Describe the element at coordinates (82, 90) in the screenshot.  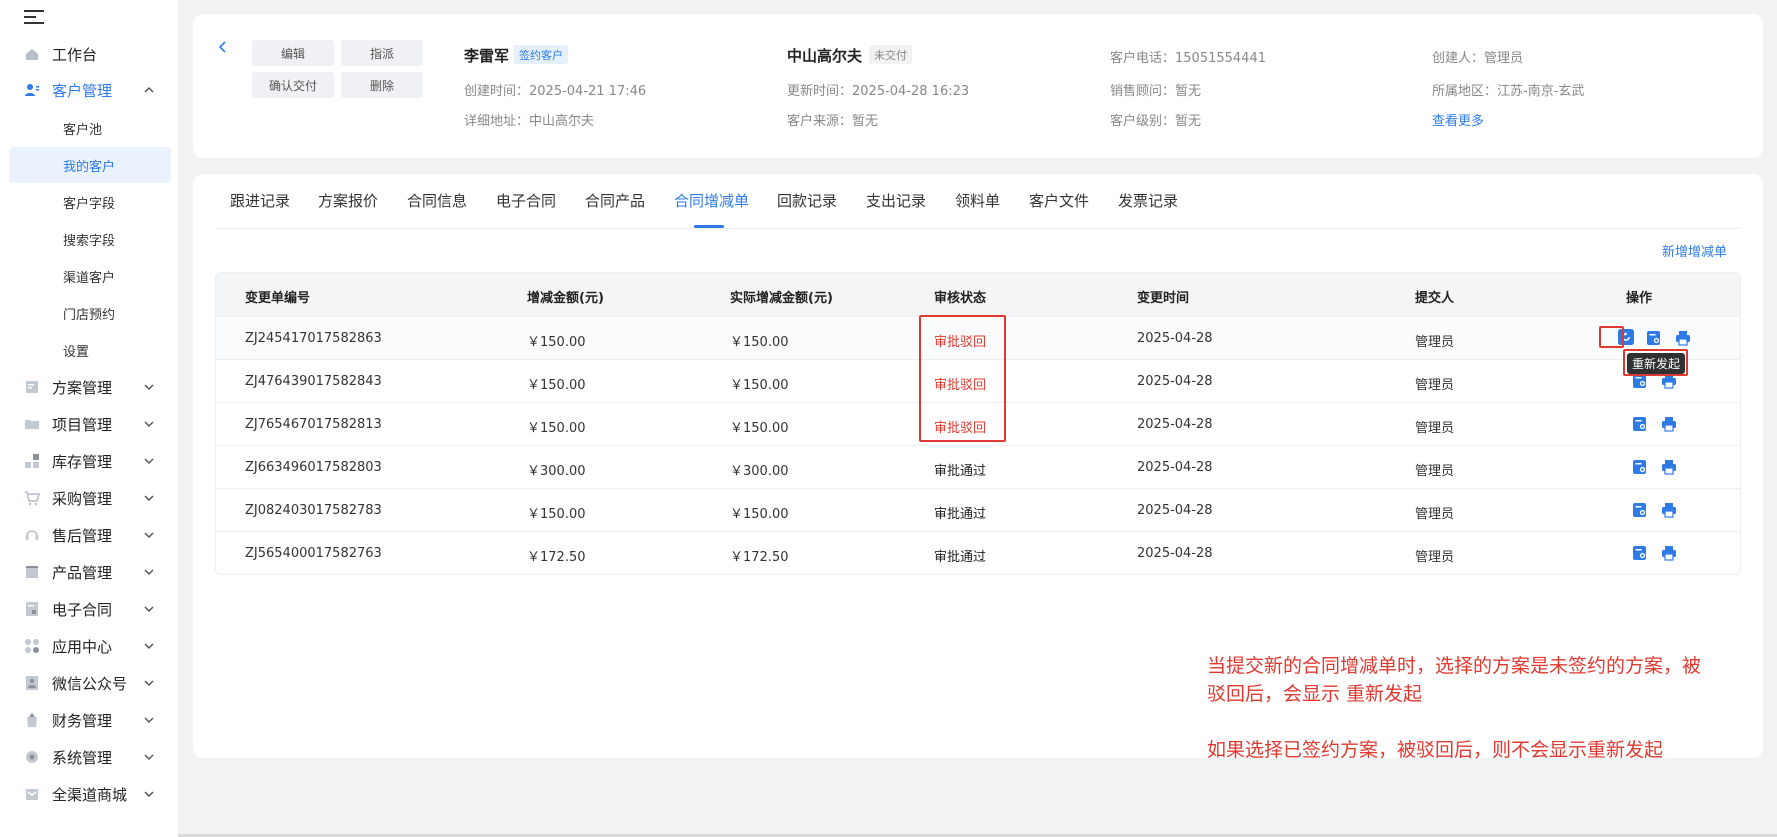
I see `sidebar-item-label: 客户管理` at that location.